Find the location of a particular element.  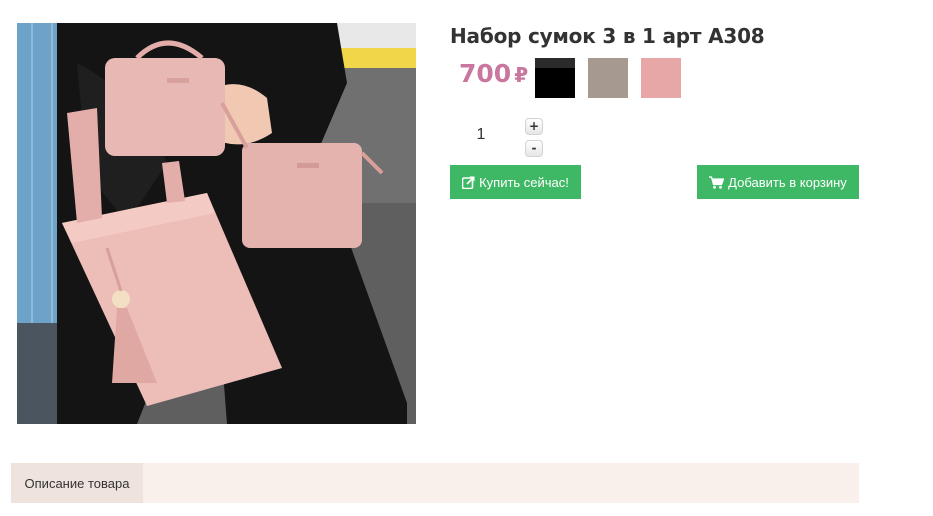

add-to-cart-label: Добавить в корзину is located at coordinates (787, 182).